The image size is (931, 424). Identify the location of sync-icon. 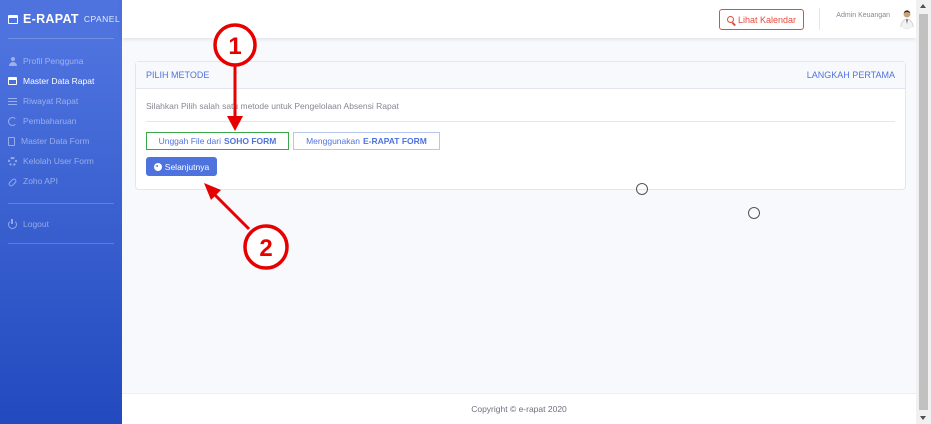
(12, 121).